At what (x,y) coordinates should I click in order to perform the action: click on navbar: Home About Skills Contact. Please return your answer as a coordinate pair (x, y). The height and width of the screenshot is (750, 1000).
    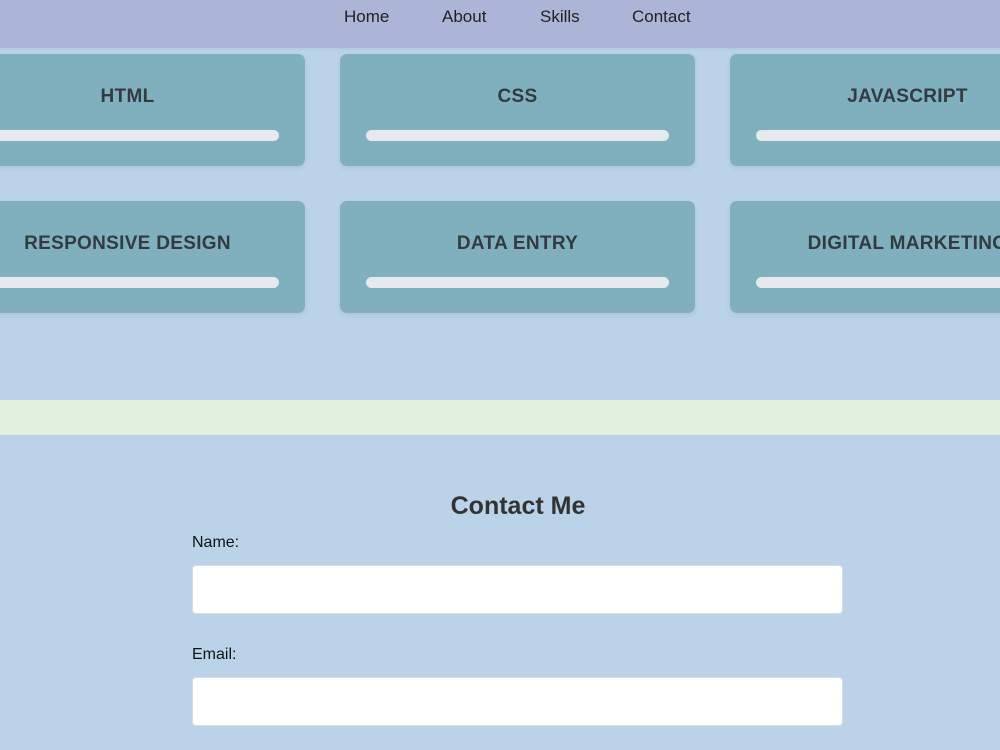
    Looking at the image, I should click on (500, 24).